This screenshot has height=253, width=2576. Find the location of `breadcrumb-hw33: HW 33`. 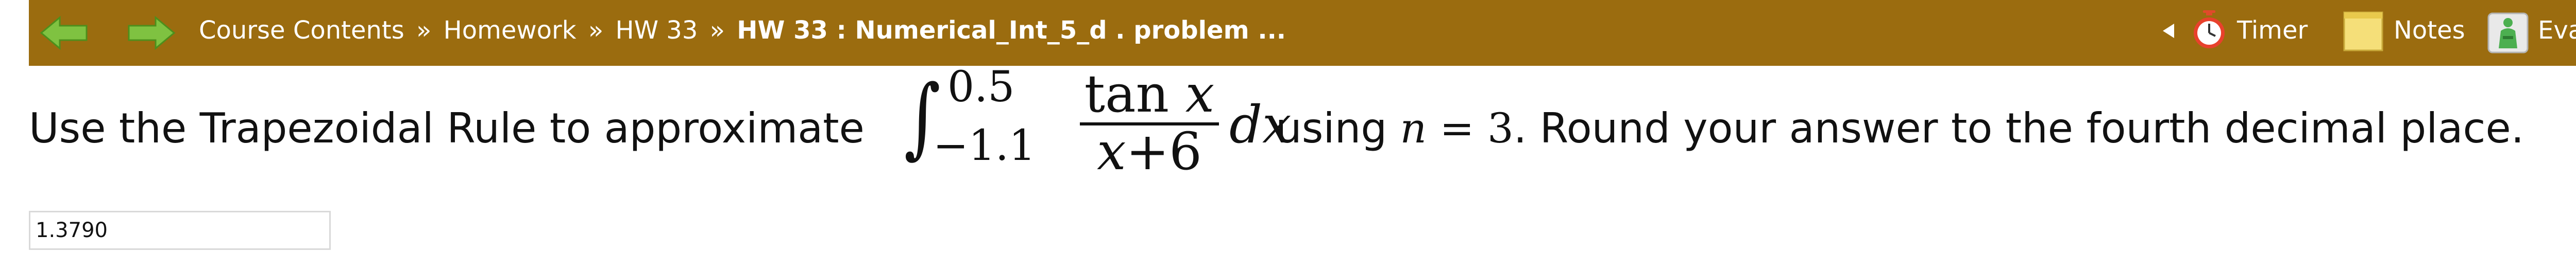

breadcrumb-hw33: HW 33 is located at coordinates (657, 31).